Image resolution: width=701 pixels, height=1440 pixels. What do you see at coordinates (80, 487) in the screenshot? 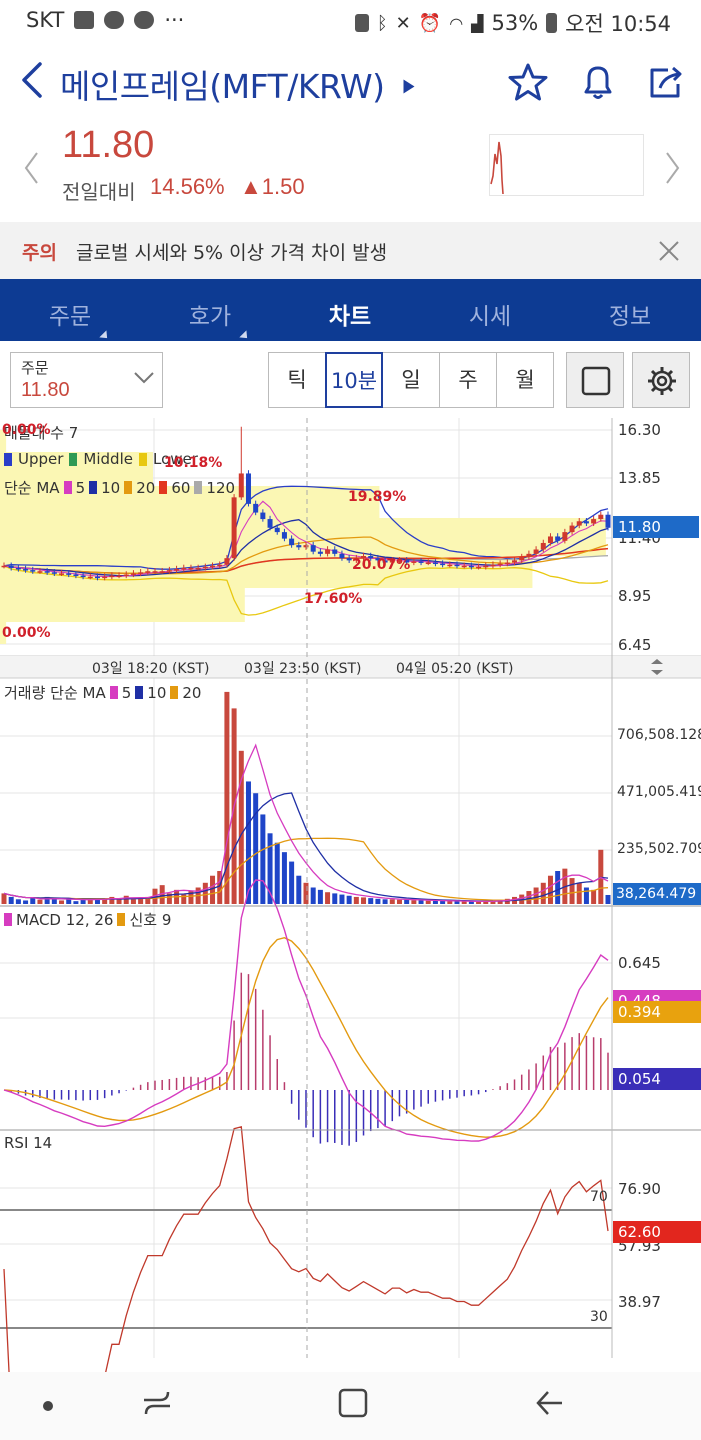
I see `ma-period: 5` at bounding box center [80, 487].